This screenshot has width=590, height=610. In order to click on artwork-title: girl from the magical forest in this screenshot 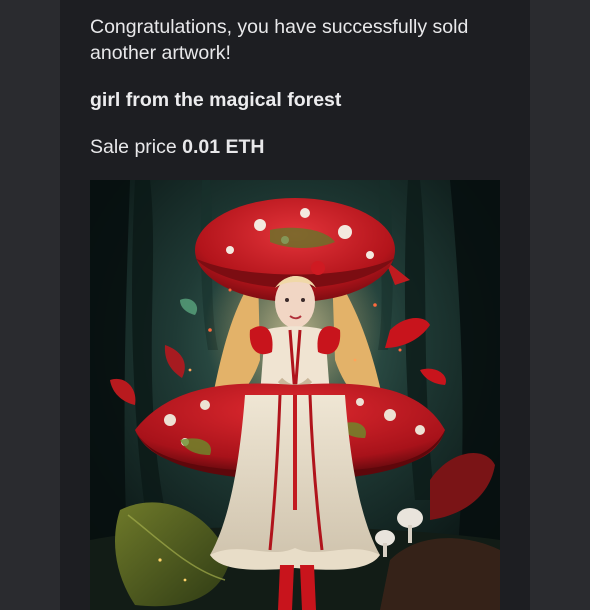, I will do `click(216, 100)`.